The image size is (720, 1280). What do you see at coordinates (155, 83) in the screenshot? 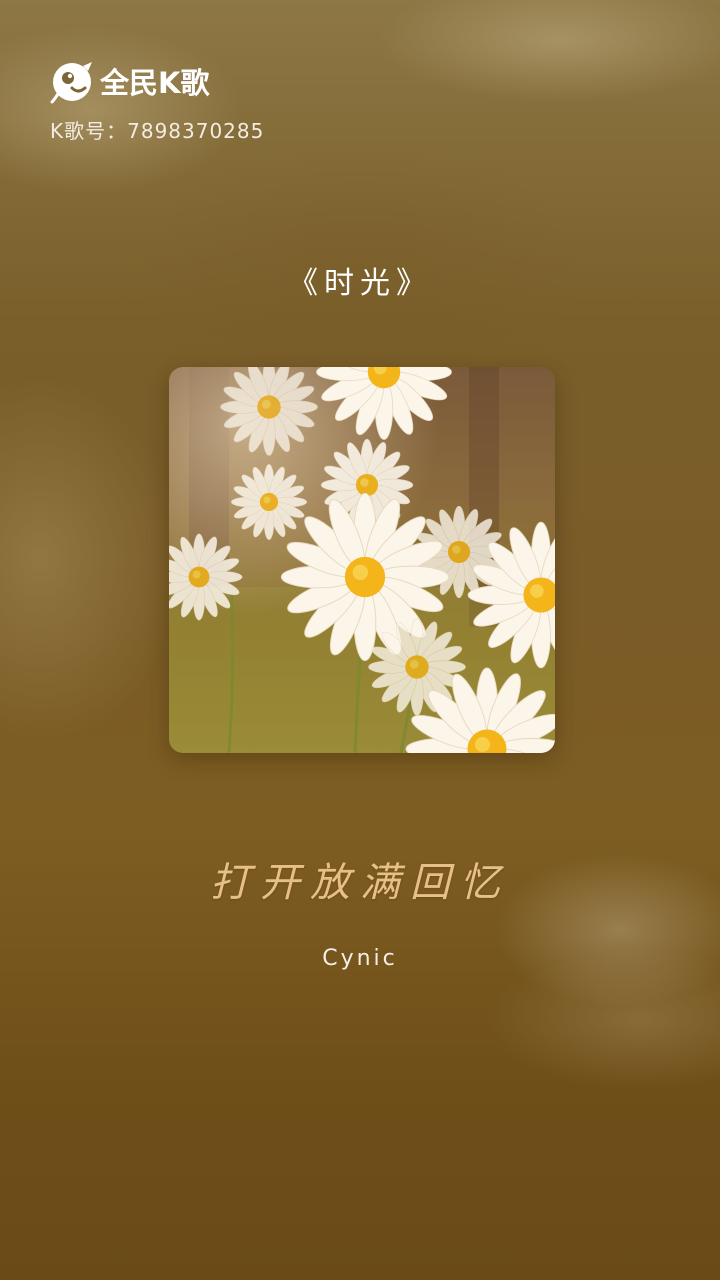
I see `app-name: 全民K歌` at bounding box center [155, 83].